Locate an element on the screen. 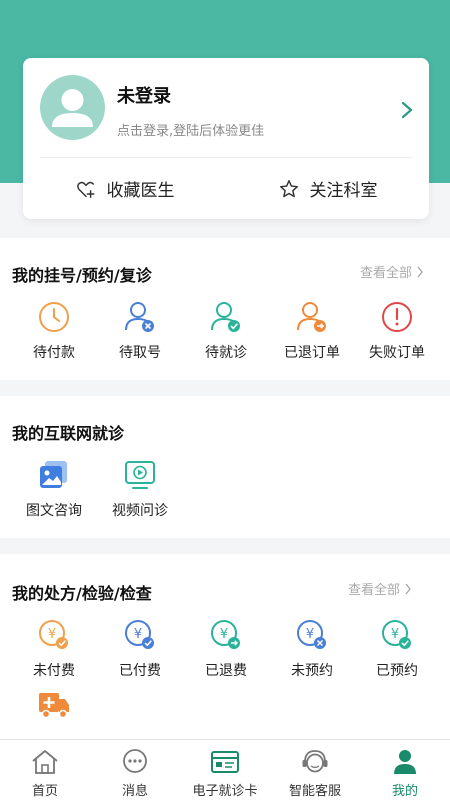 The image size is (450, 800). alert-circle-icon is located at coordinates (397, 317).